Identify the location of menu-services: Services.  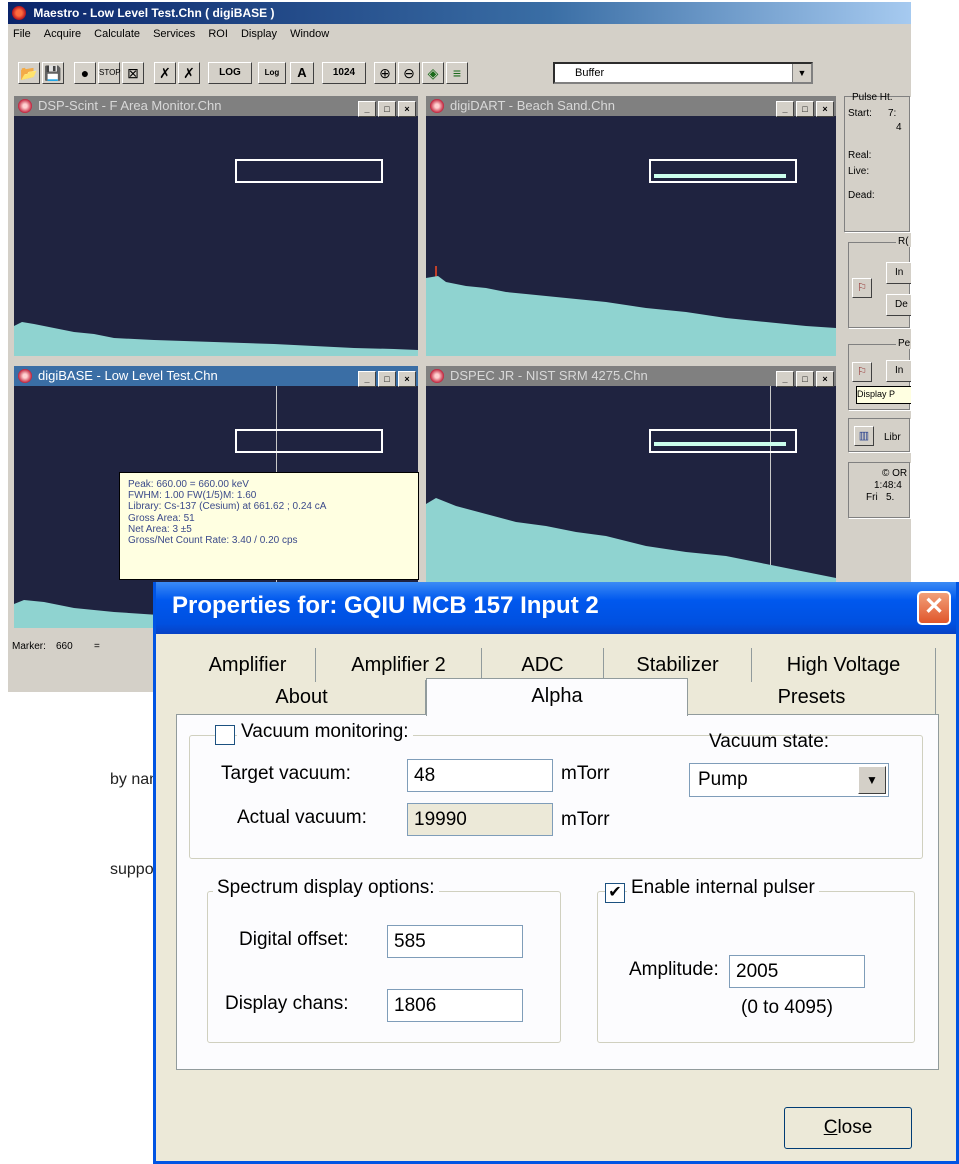
(174, 34).